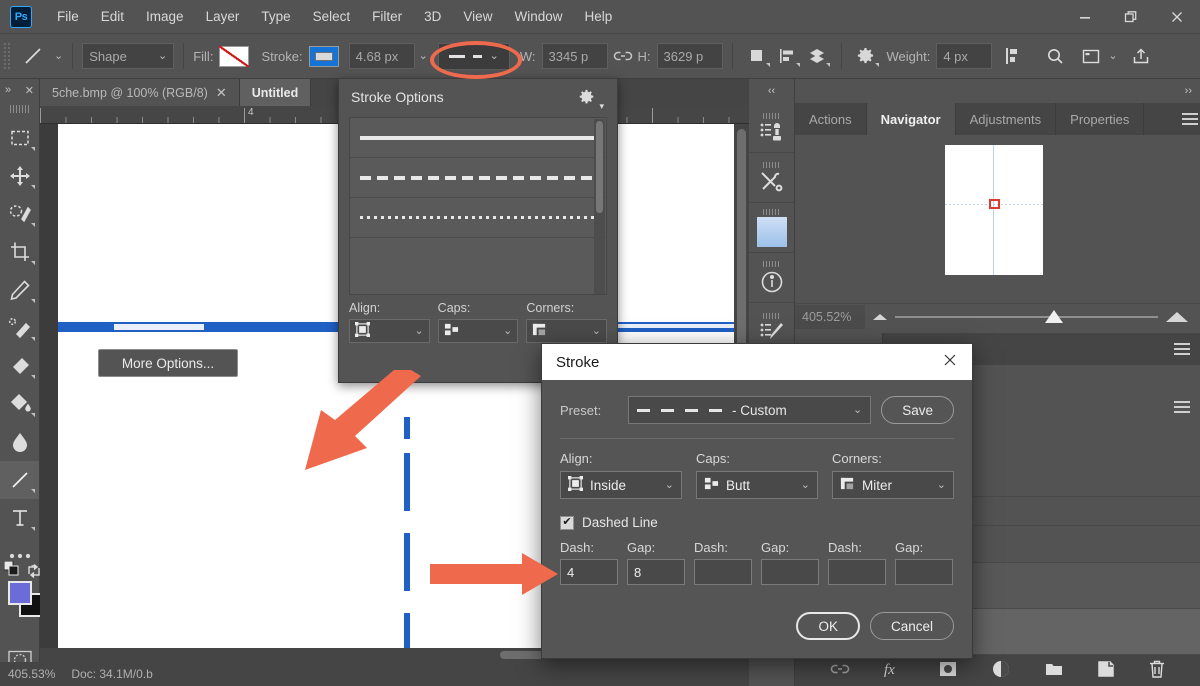 The height and width of the screenshot is (686, 1200). What do you see at coordinates (478, 178) in the screenshot?
I see `stroke-preset-dashed` at bounding box center [478, 178].